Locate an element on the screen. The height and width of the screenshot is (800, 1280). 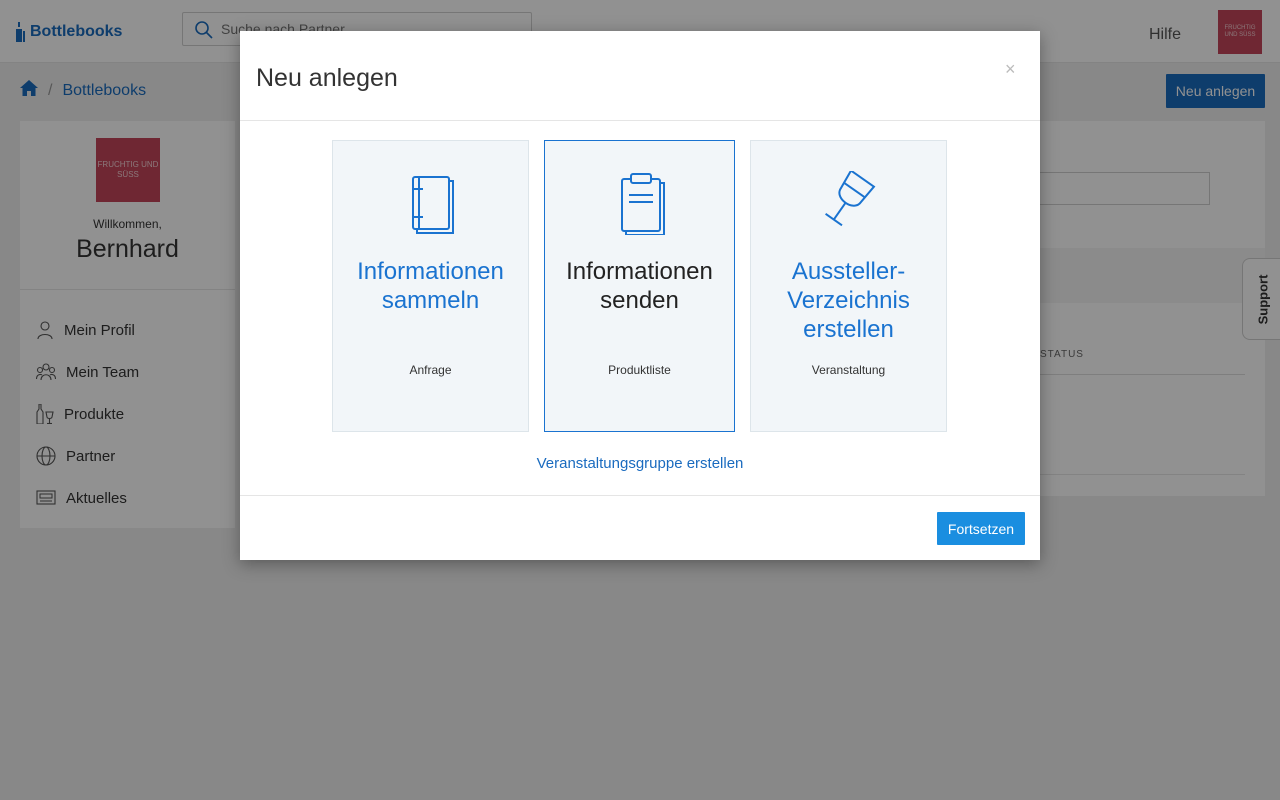
clipboard-icon is located at coordinates (639, 203).